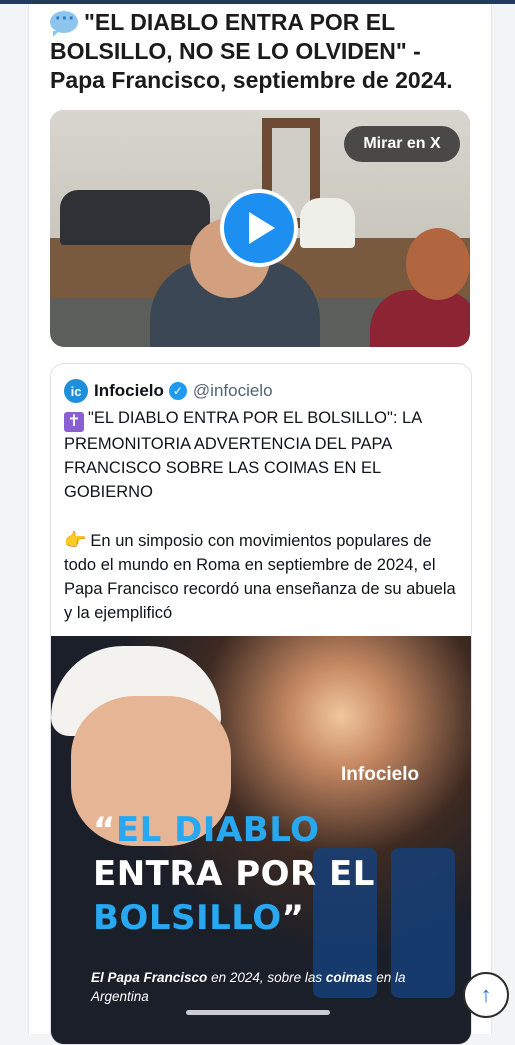  Describe the element at coordinates (217, 830) in the screenshot. I see `promo-line-1: EL DIABLO` at that location.